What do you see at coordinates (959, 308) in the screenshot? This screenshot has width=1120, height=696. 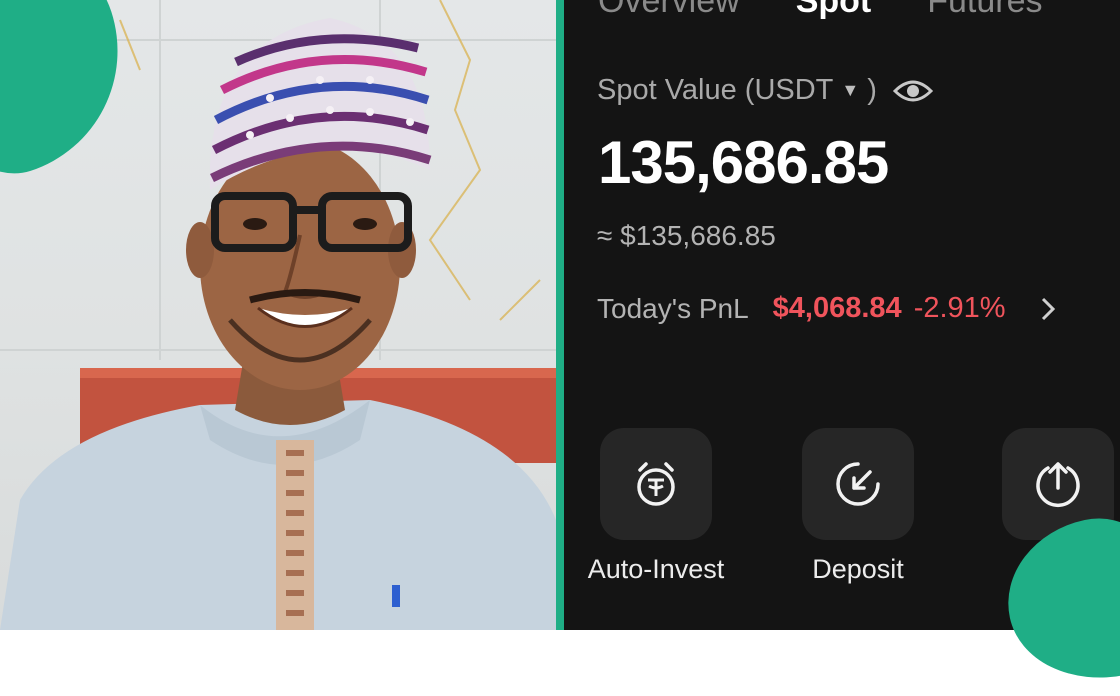 I see `pnl-percent: -2.91%` at bounding box center [959, 308].